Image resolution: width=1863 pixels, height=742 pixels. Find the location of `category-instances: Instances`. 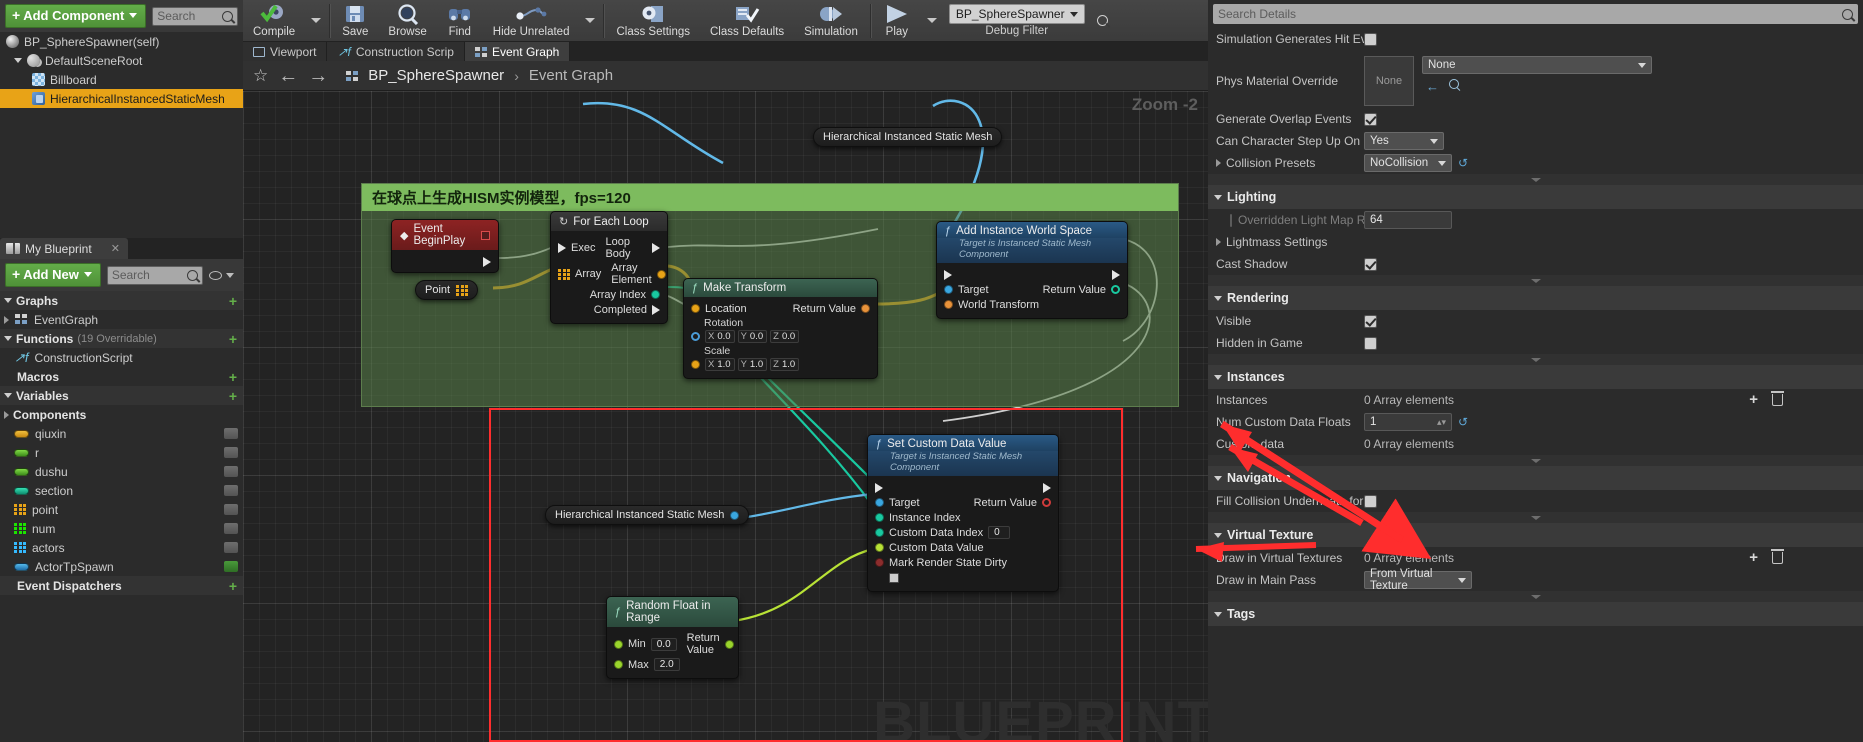

category-instances: Instances is located at coordinates (1535, 377).